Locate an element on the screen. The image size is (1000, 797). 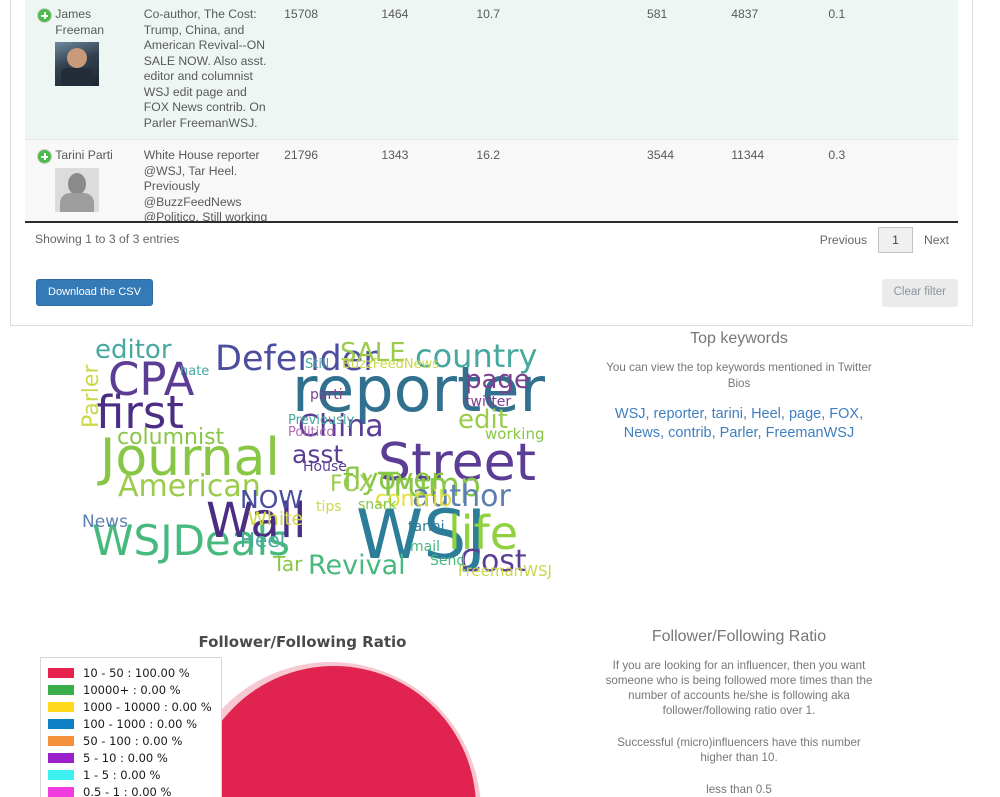
wordcloud-word: FOX is located at coordinates (352, 484).